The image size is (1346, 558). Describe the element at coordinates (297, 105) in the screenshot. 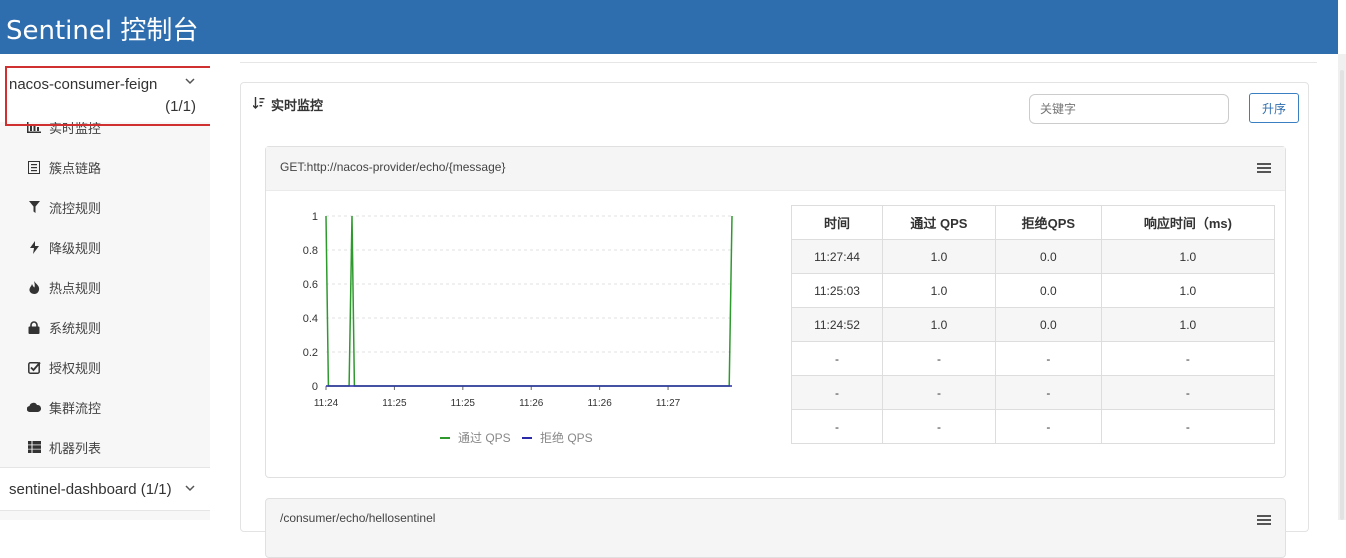

I see `panel-title-text: 实时监控` at that location.